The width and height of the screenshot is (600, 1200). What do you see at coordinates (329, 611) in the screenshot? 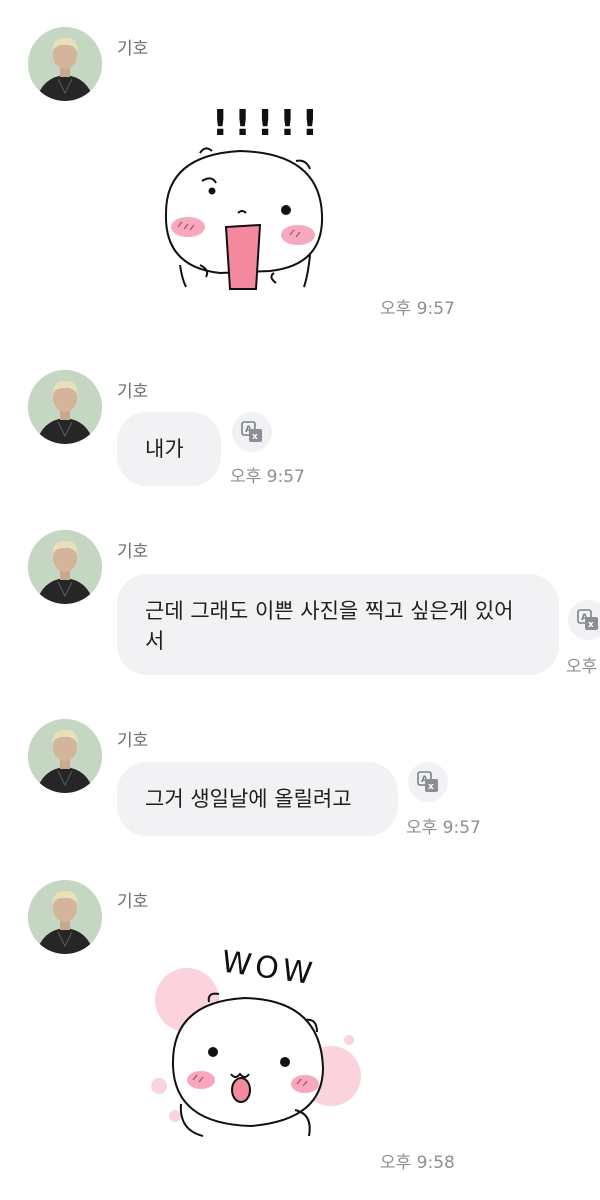
I see `message-text: 근데 그래도 이쁜 사진을 찍고 싶은게 있어` at bounding box center [329, 611].